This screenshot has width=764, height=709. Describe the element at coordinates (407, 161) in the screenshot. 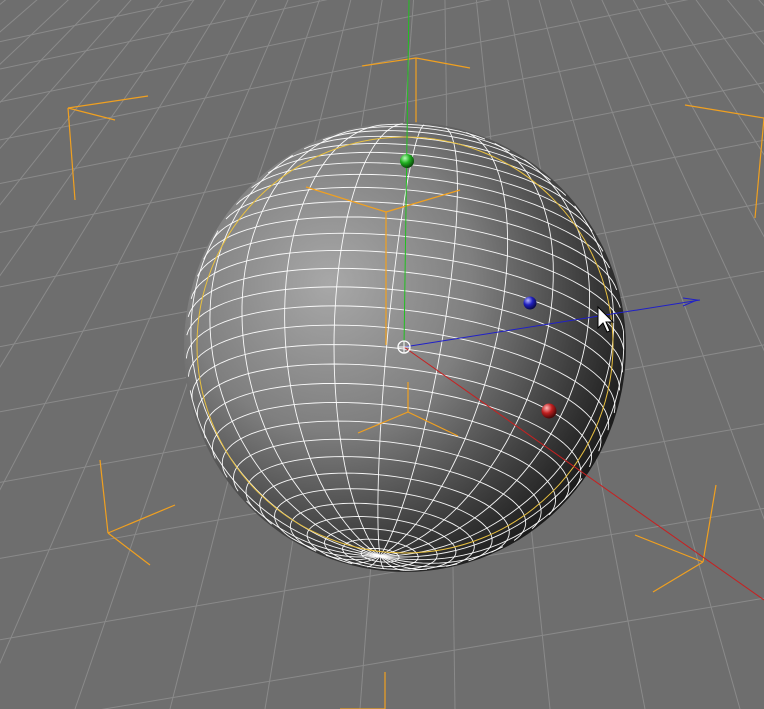

I see `y-axis-handle` at that location.